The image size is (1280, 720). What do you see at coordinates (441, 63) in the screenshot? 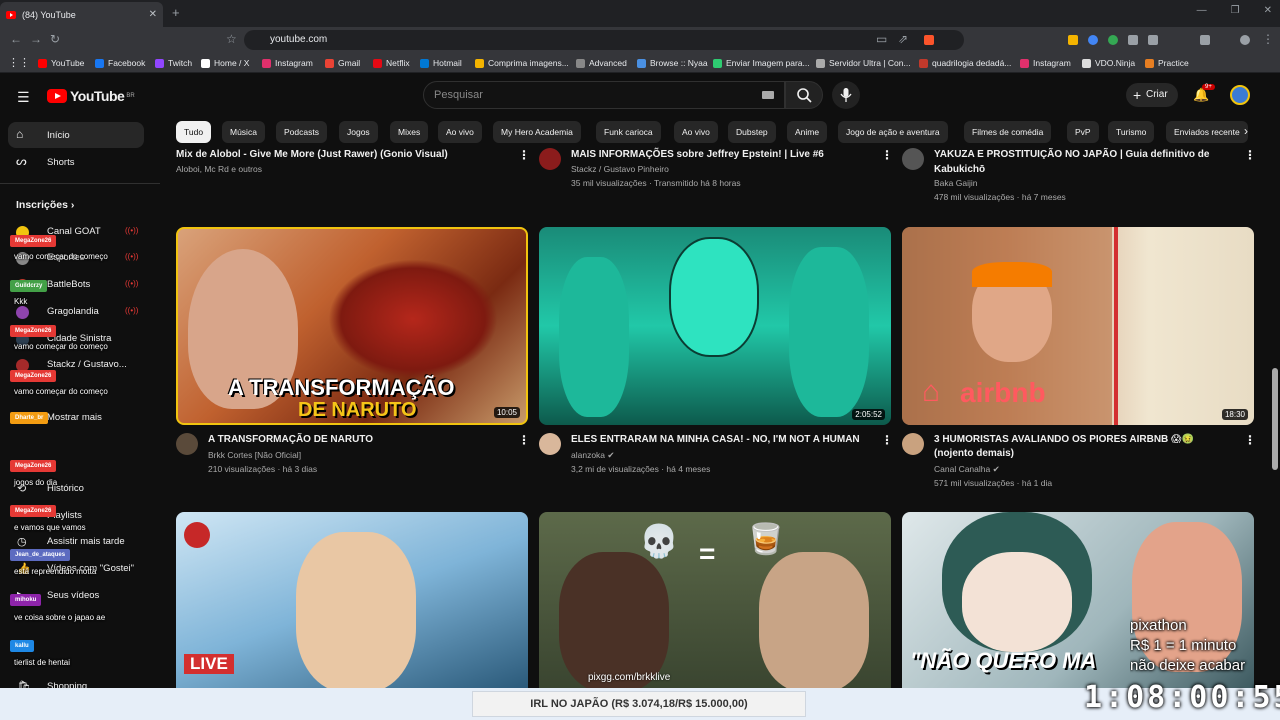
I see `bookmark-item: Hotmail` at bounding box center [441, 63].